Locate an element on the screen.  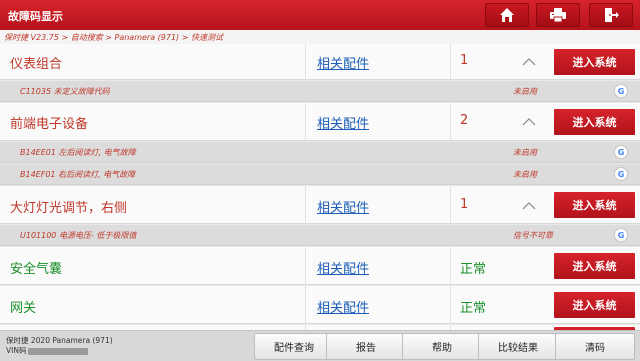
vin-redacted is located at coordinates (58, 351).